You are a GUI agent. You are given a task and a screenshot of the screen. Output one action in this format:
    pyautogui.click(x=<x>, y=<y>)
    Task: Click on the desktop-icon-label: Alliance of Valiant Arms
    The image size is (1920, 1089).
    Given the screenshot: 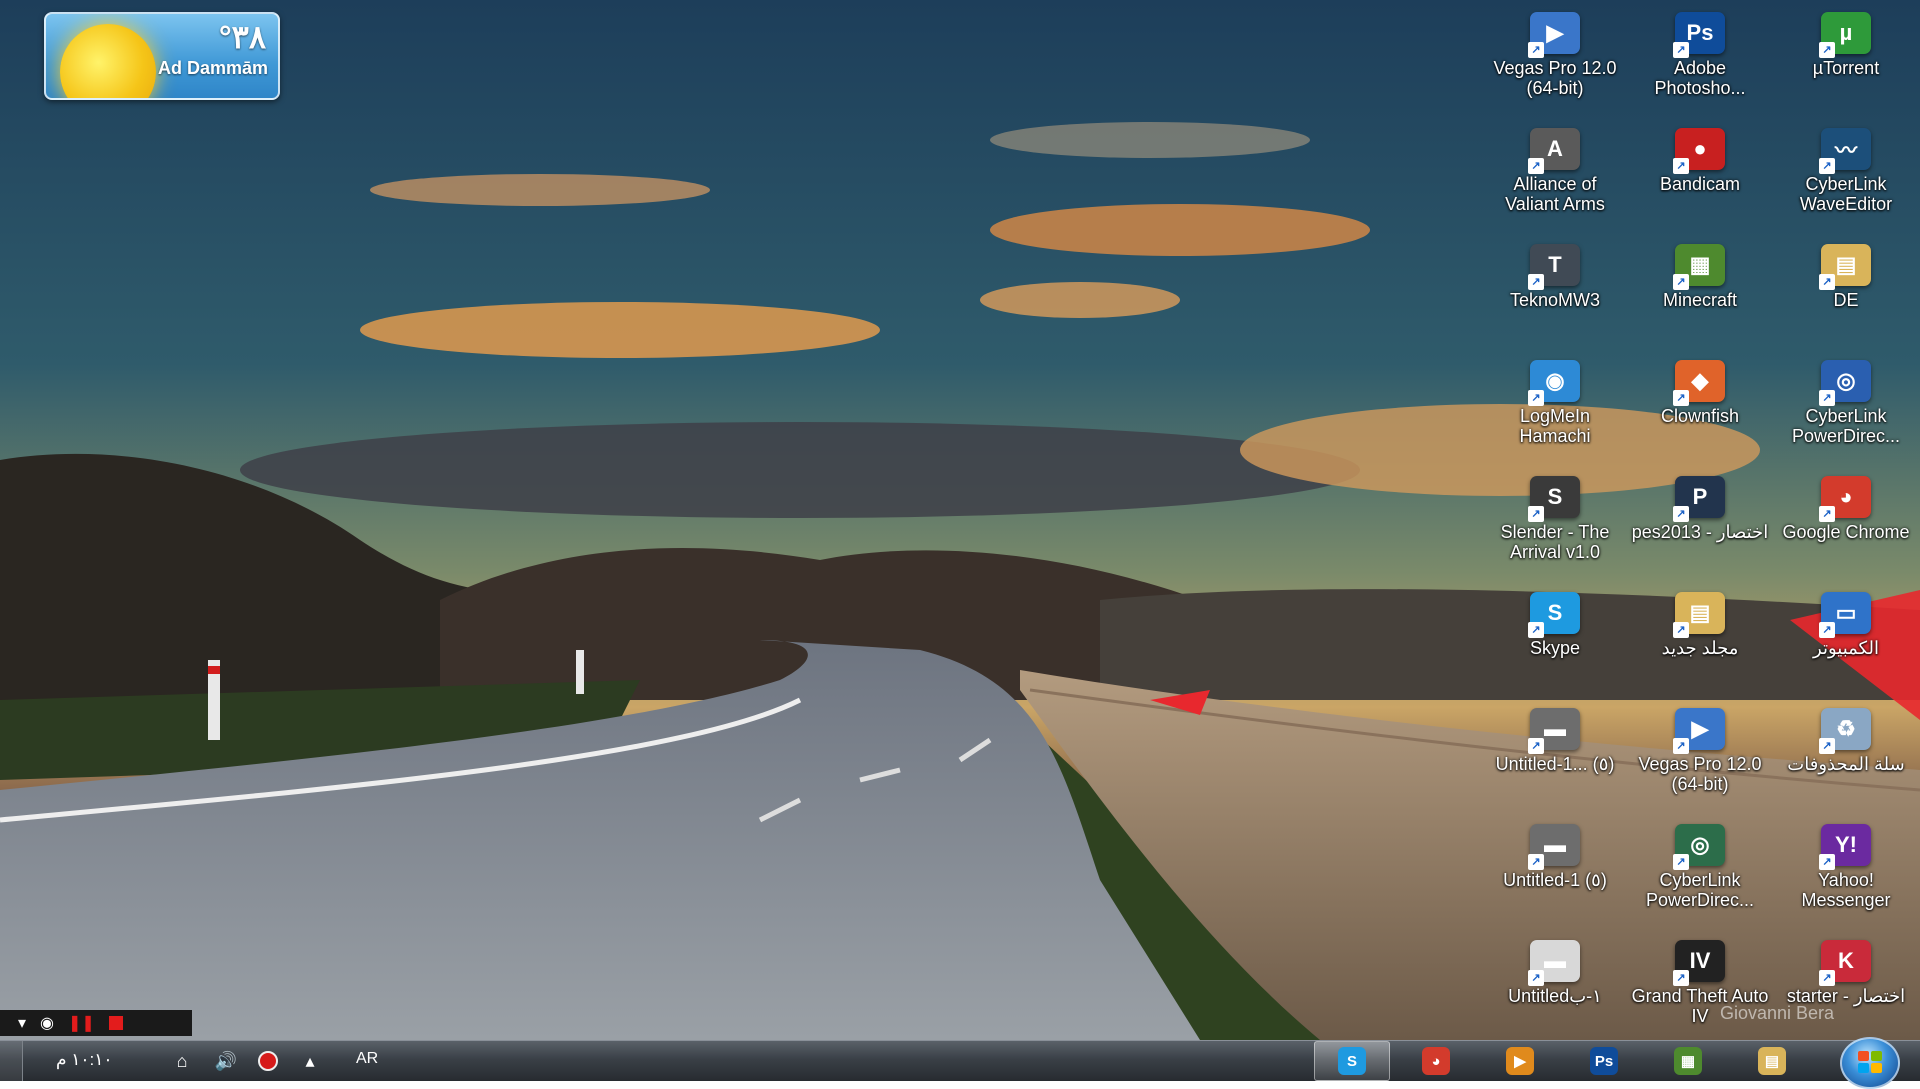 What is the action you would take?
    pyautogui.click(x=1555, y=194)
    